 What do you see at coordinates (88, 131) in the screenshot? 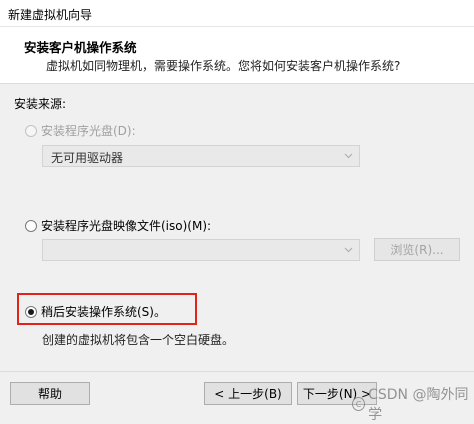
I see `radio-label-disc: 安装程序光盘(D):` at bounding box center [88, 131].